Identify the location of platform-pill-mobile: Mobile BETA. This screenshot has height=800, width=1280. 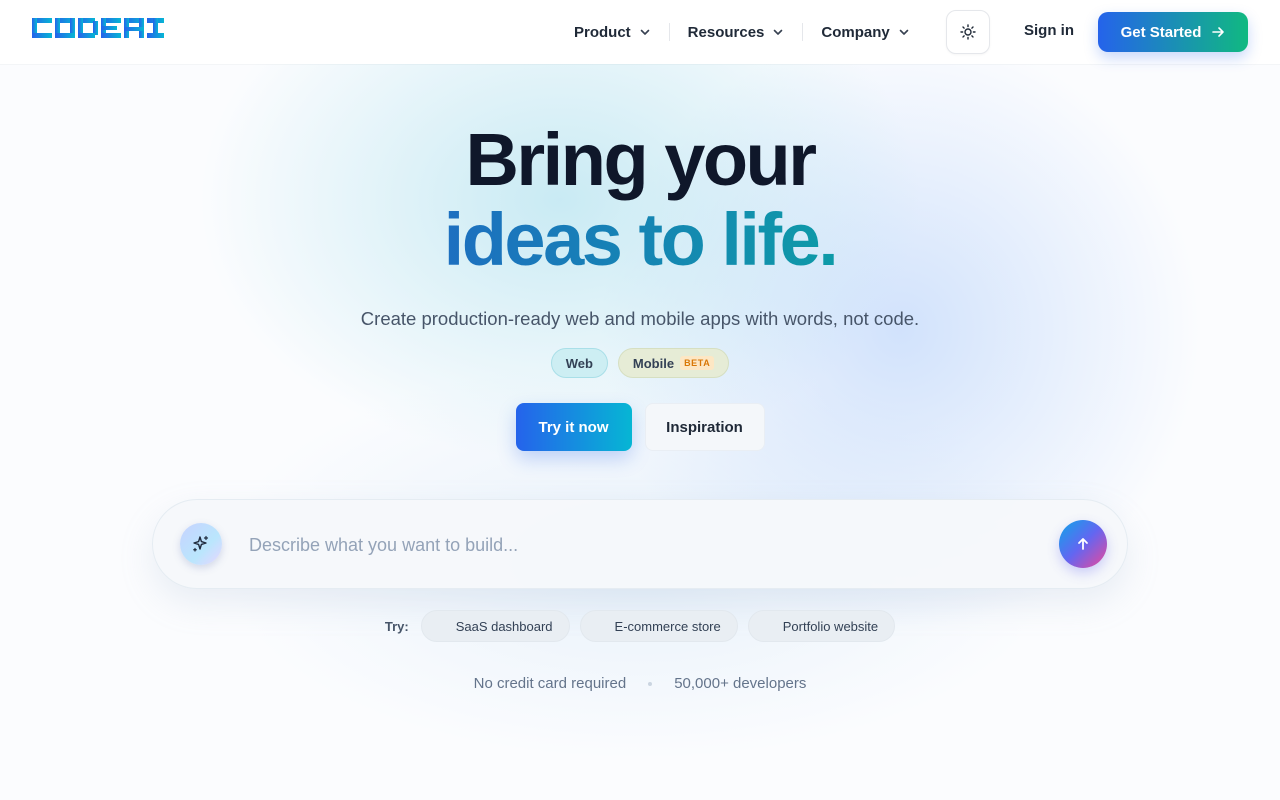
(673, 363).